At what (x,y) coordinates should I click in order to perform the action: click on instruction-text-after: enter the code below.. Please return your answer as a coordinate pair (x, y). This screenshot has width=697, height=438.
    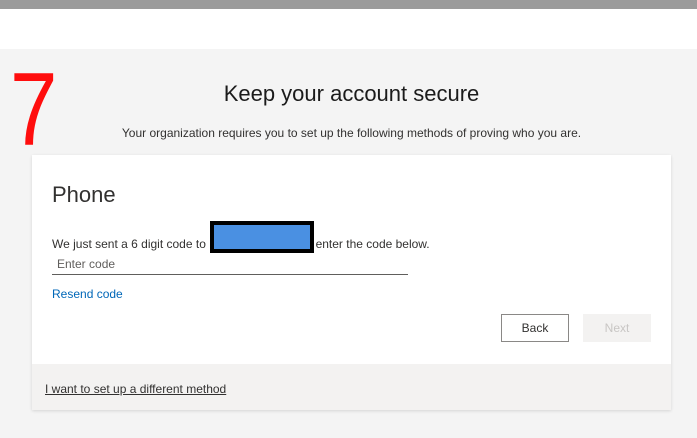
    Looking at the image, I should click on (372, 244).